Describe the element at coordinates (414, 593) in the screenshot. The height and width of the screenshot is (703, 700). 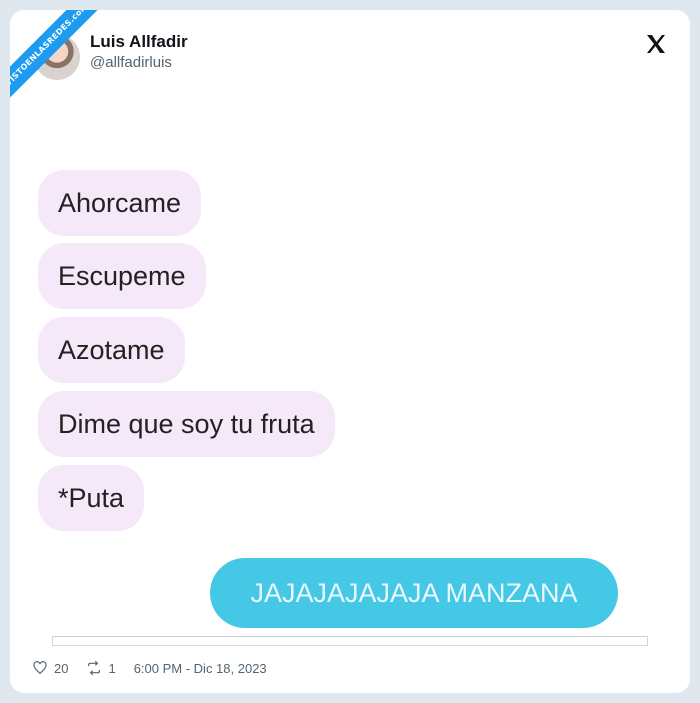
I see `reply-bubble: JAJAJAJAJAJA MANZANA` at that location.